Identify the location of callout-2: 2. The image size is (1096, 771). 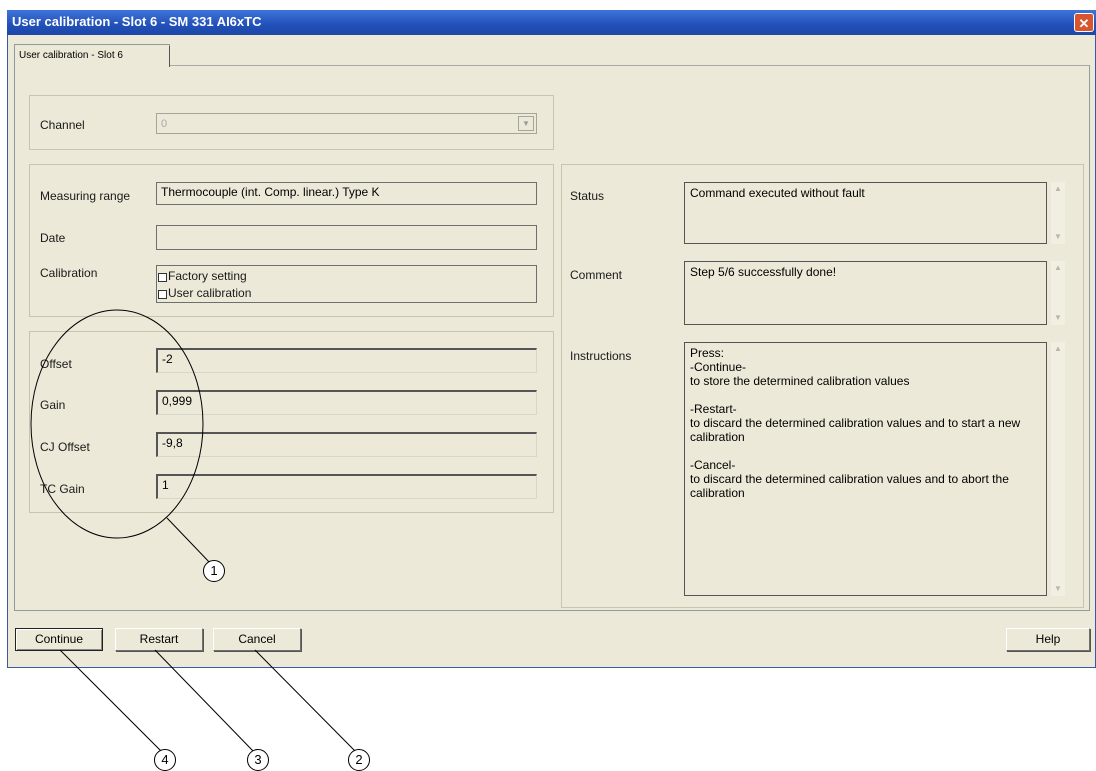
(359, 760).